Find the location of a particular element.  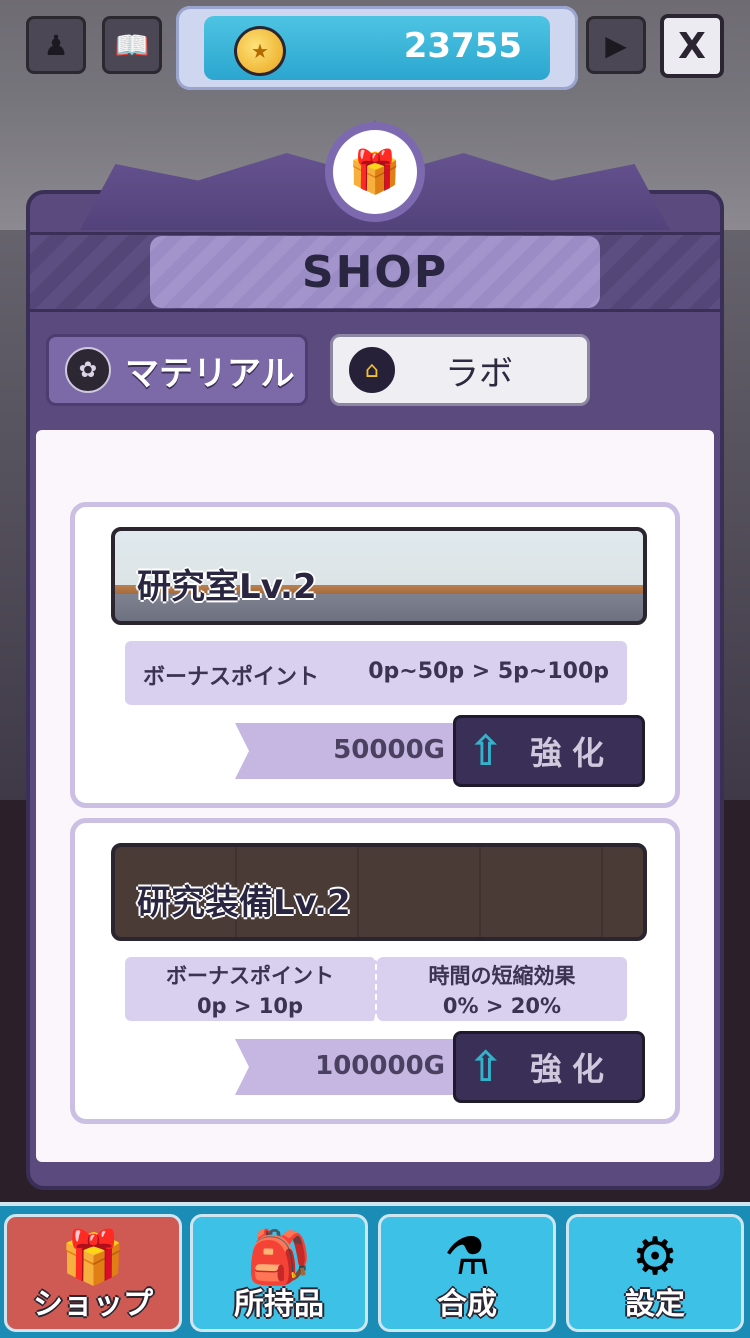

coin-counter: ★ 23755 is located at coordinates (377, 48).